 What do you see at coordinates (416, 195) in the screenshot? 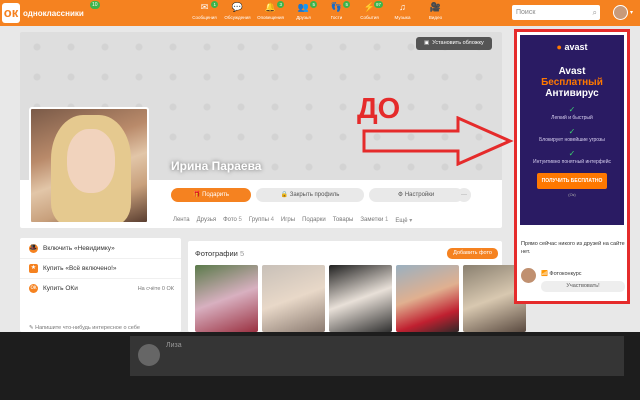
I see `settings-button: ⚙ Настройки` at bounding box center [416, 195].